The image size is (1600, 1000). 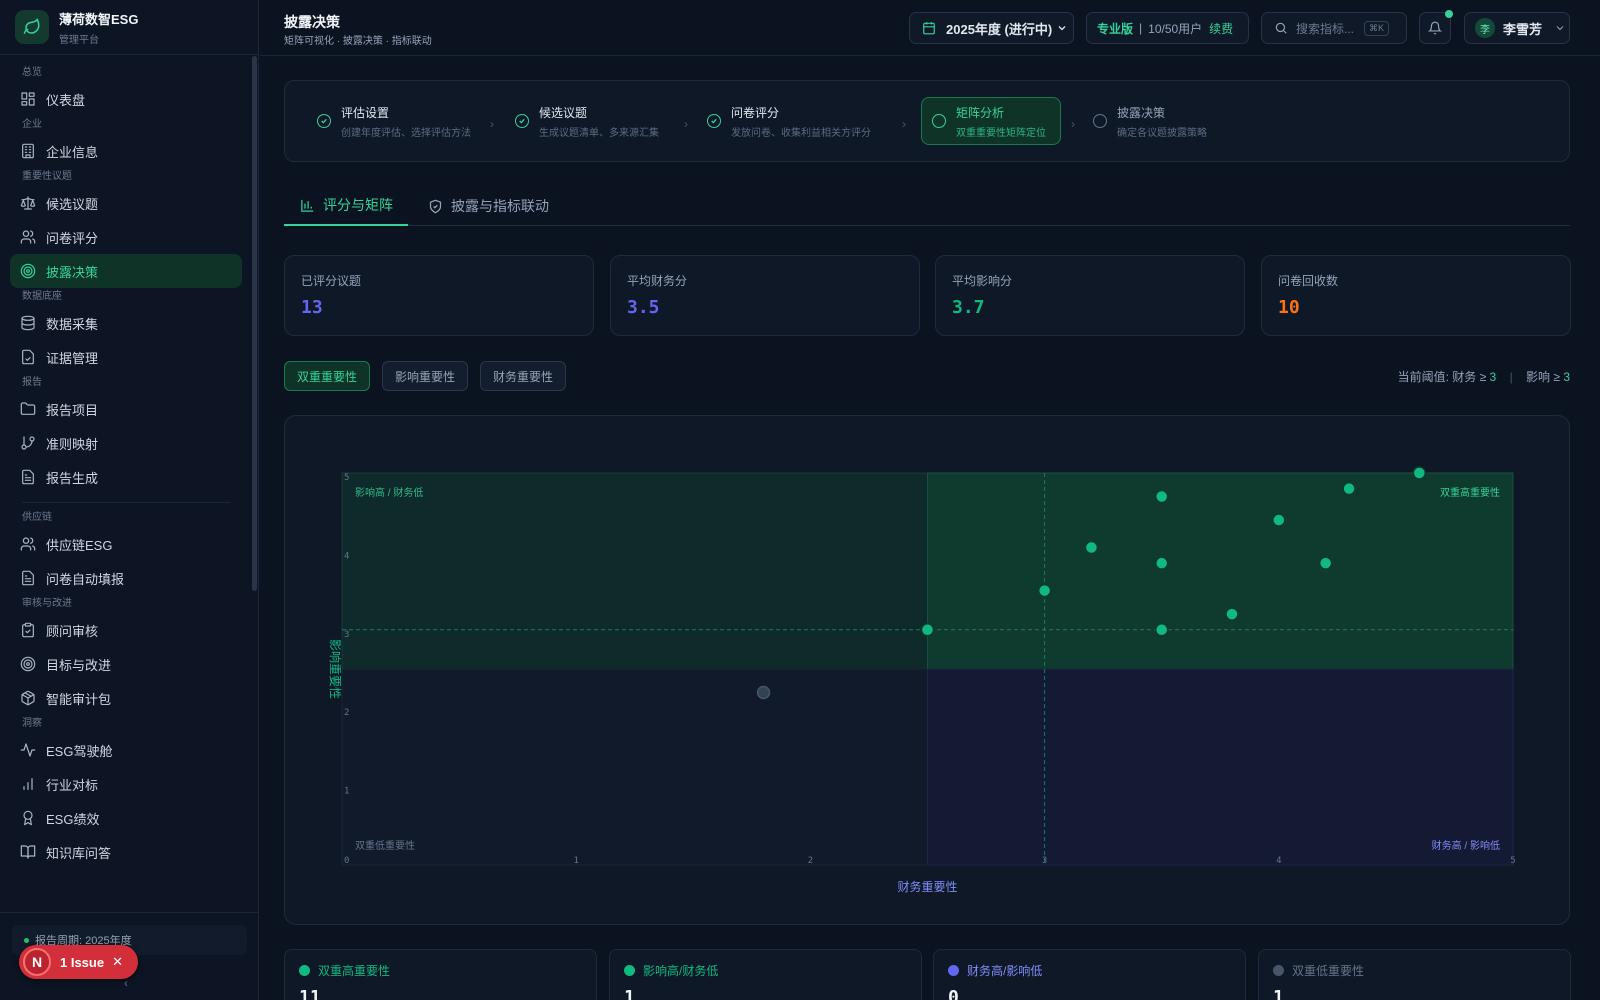 What do you see at coordinates (1517, 28) in the screenshot?
I see `user-menu: 李 李雪芳` at bounding box center [1517, 28].